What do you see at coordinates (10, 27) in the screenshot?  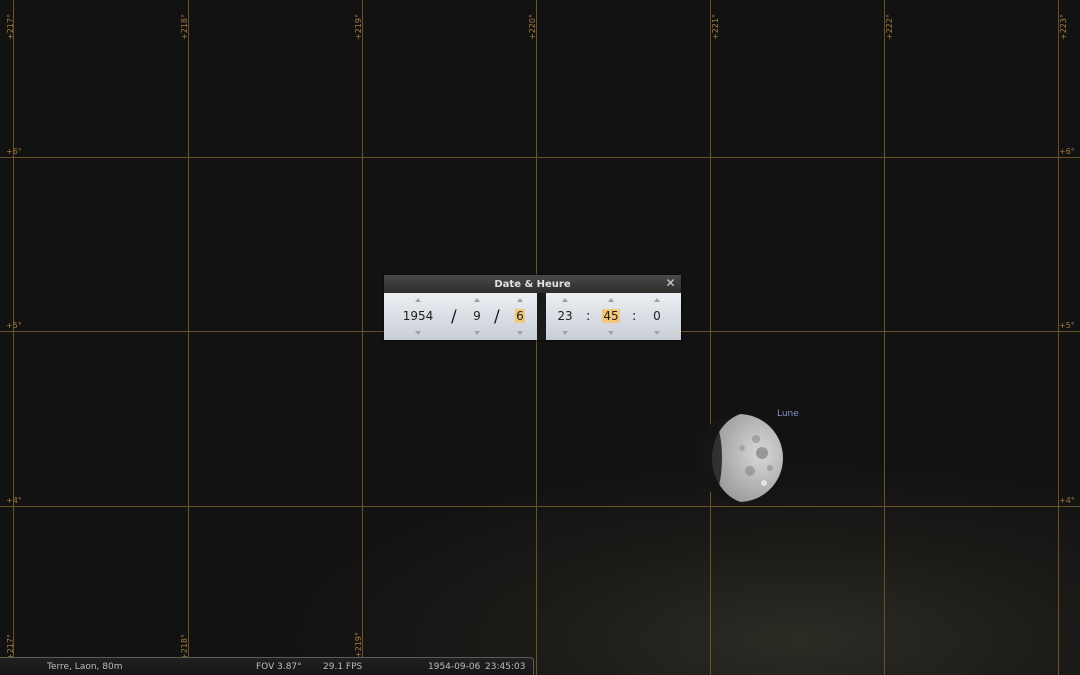 I see `ra-label: +217°` at bounding box center [10, 27].